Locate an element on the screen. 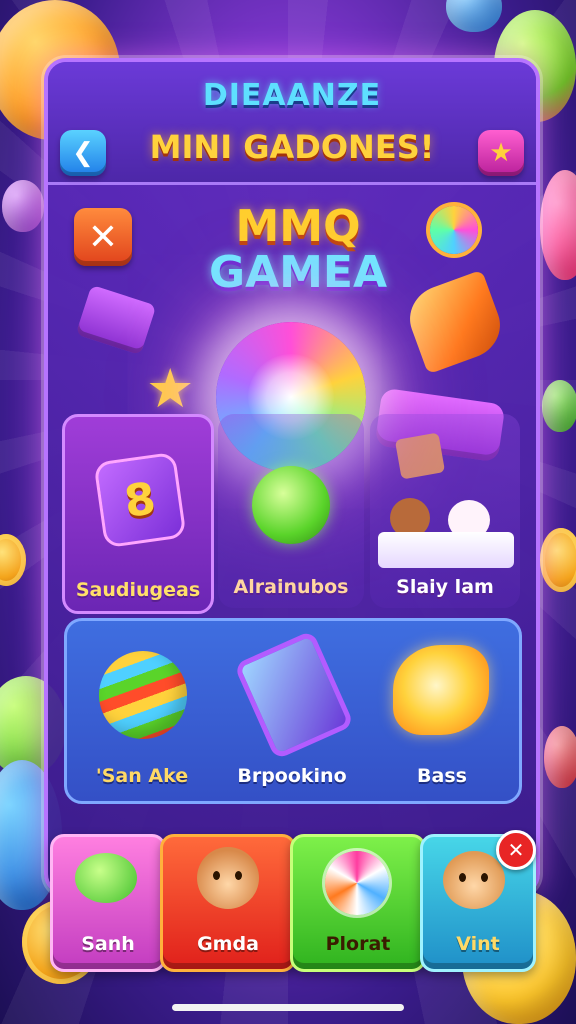 The width and height of the screenshot is (576, 1024). back-button: ❮ is located at coordinates (83, 153).